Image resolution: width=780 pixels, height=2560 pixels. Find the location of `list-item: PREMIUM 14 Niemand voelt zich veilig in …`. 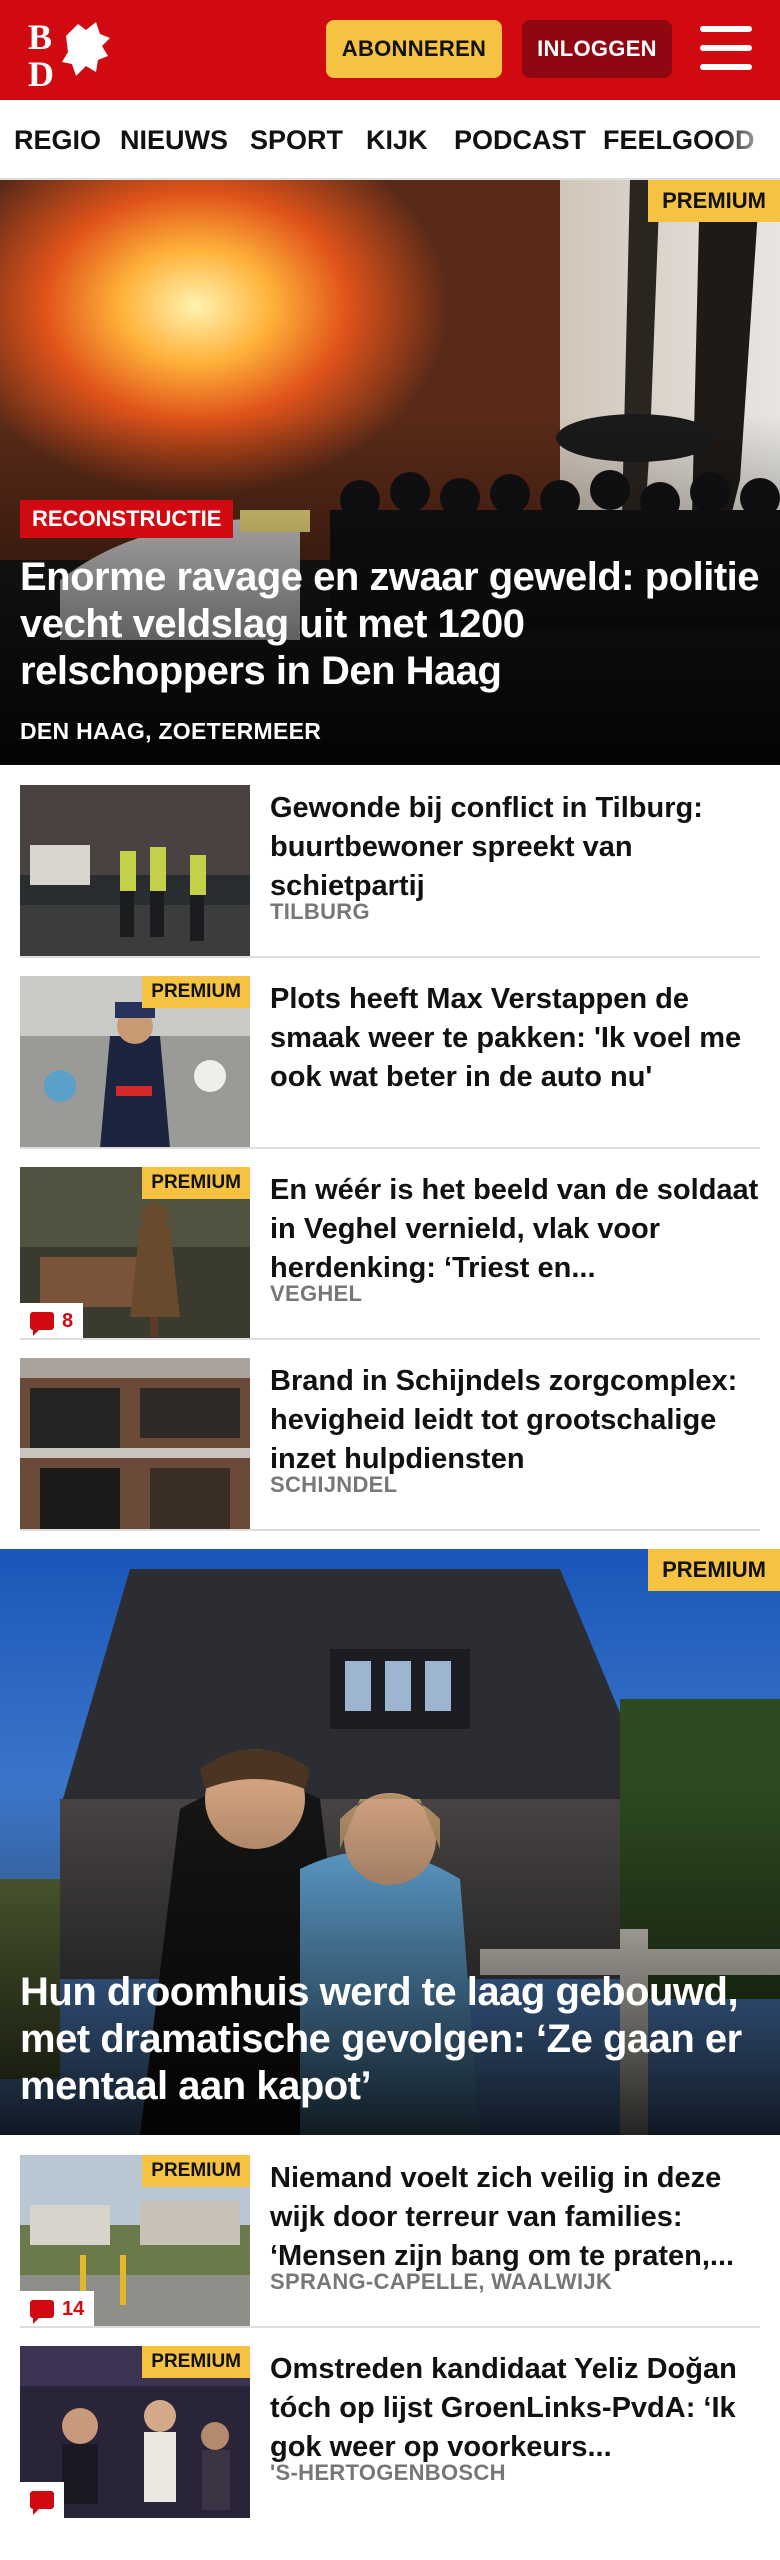

list-item: PREMIUM 14 Niemand voelt zich veilig in … is located at coordinates (390, 2231).